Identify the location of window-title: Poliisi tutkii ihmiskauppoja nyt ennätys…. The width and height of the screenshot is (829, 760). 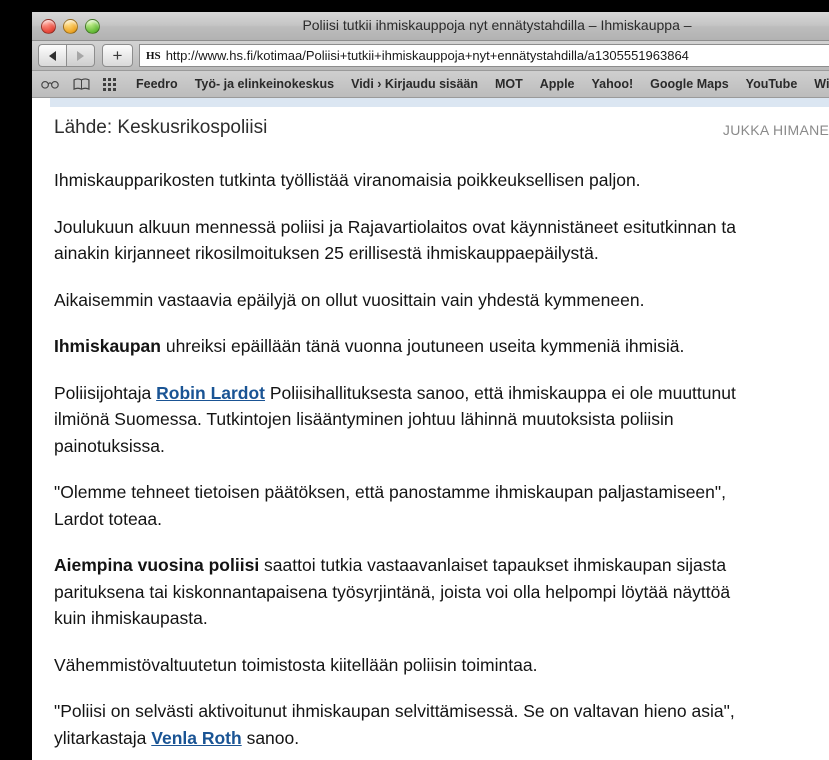
(497, 25).